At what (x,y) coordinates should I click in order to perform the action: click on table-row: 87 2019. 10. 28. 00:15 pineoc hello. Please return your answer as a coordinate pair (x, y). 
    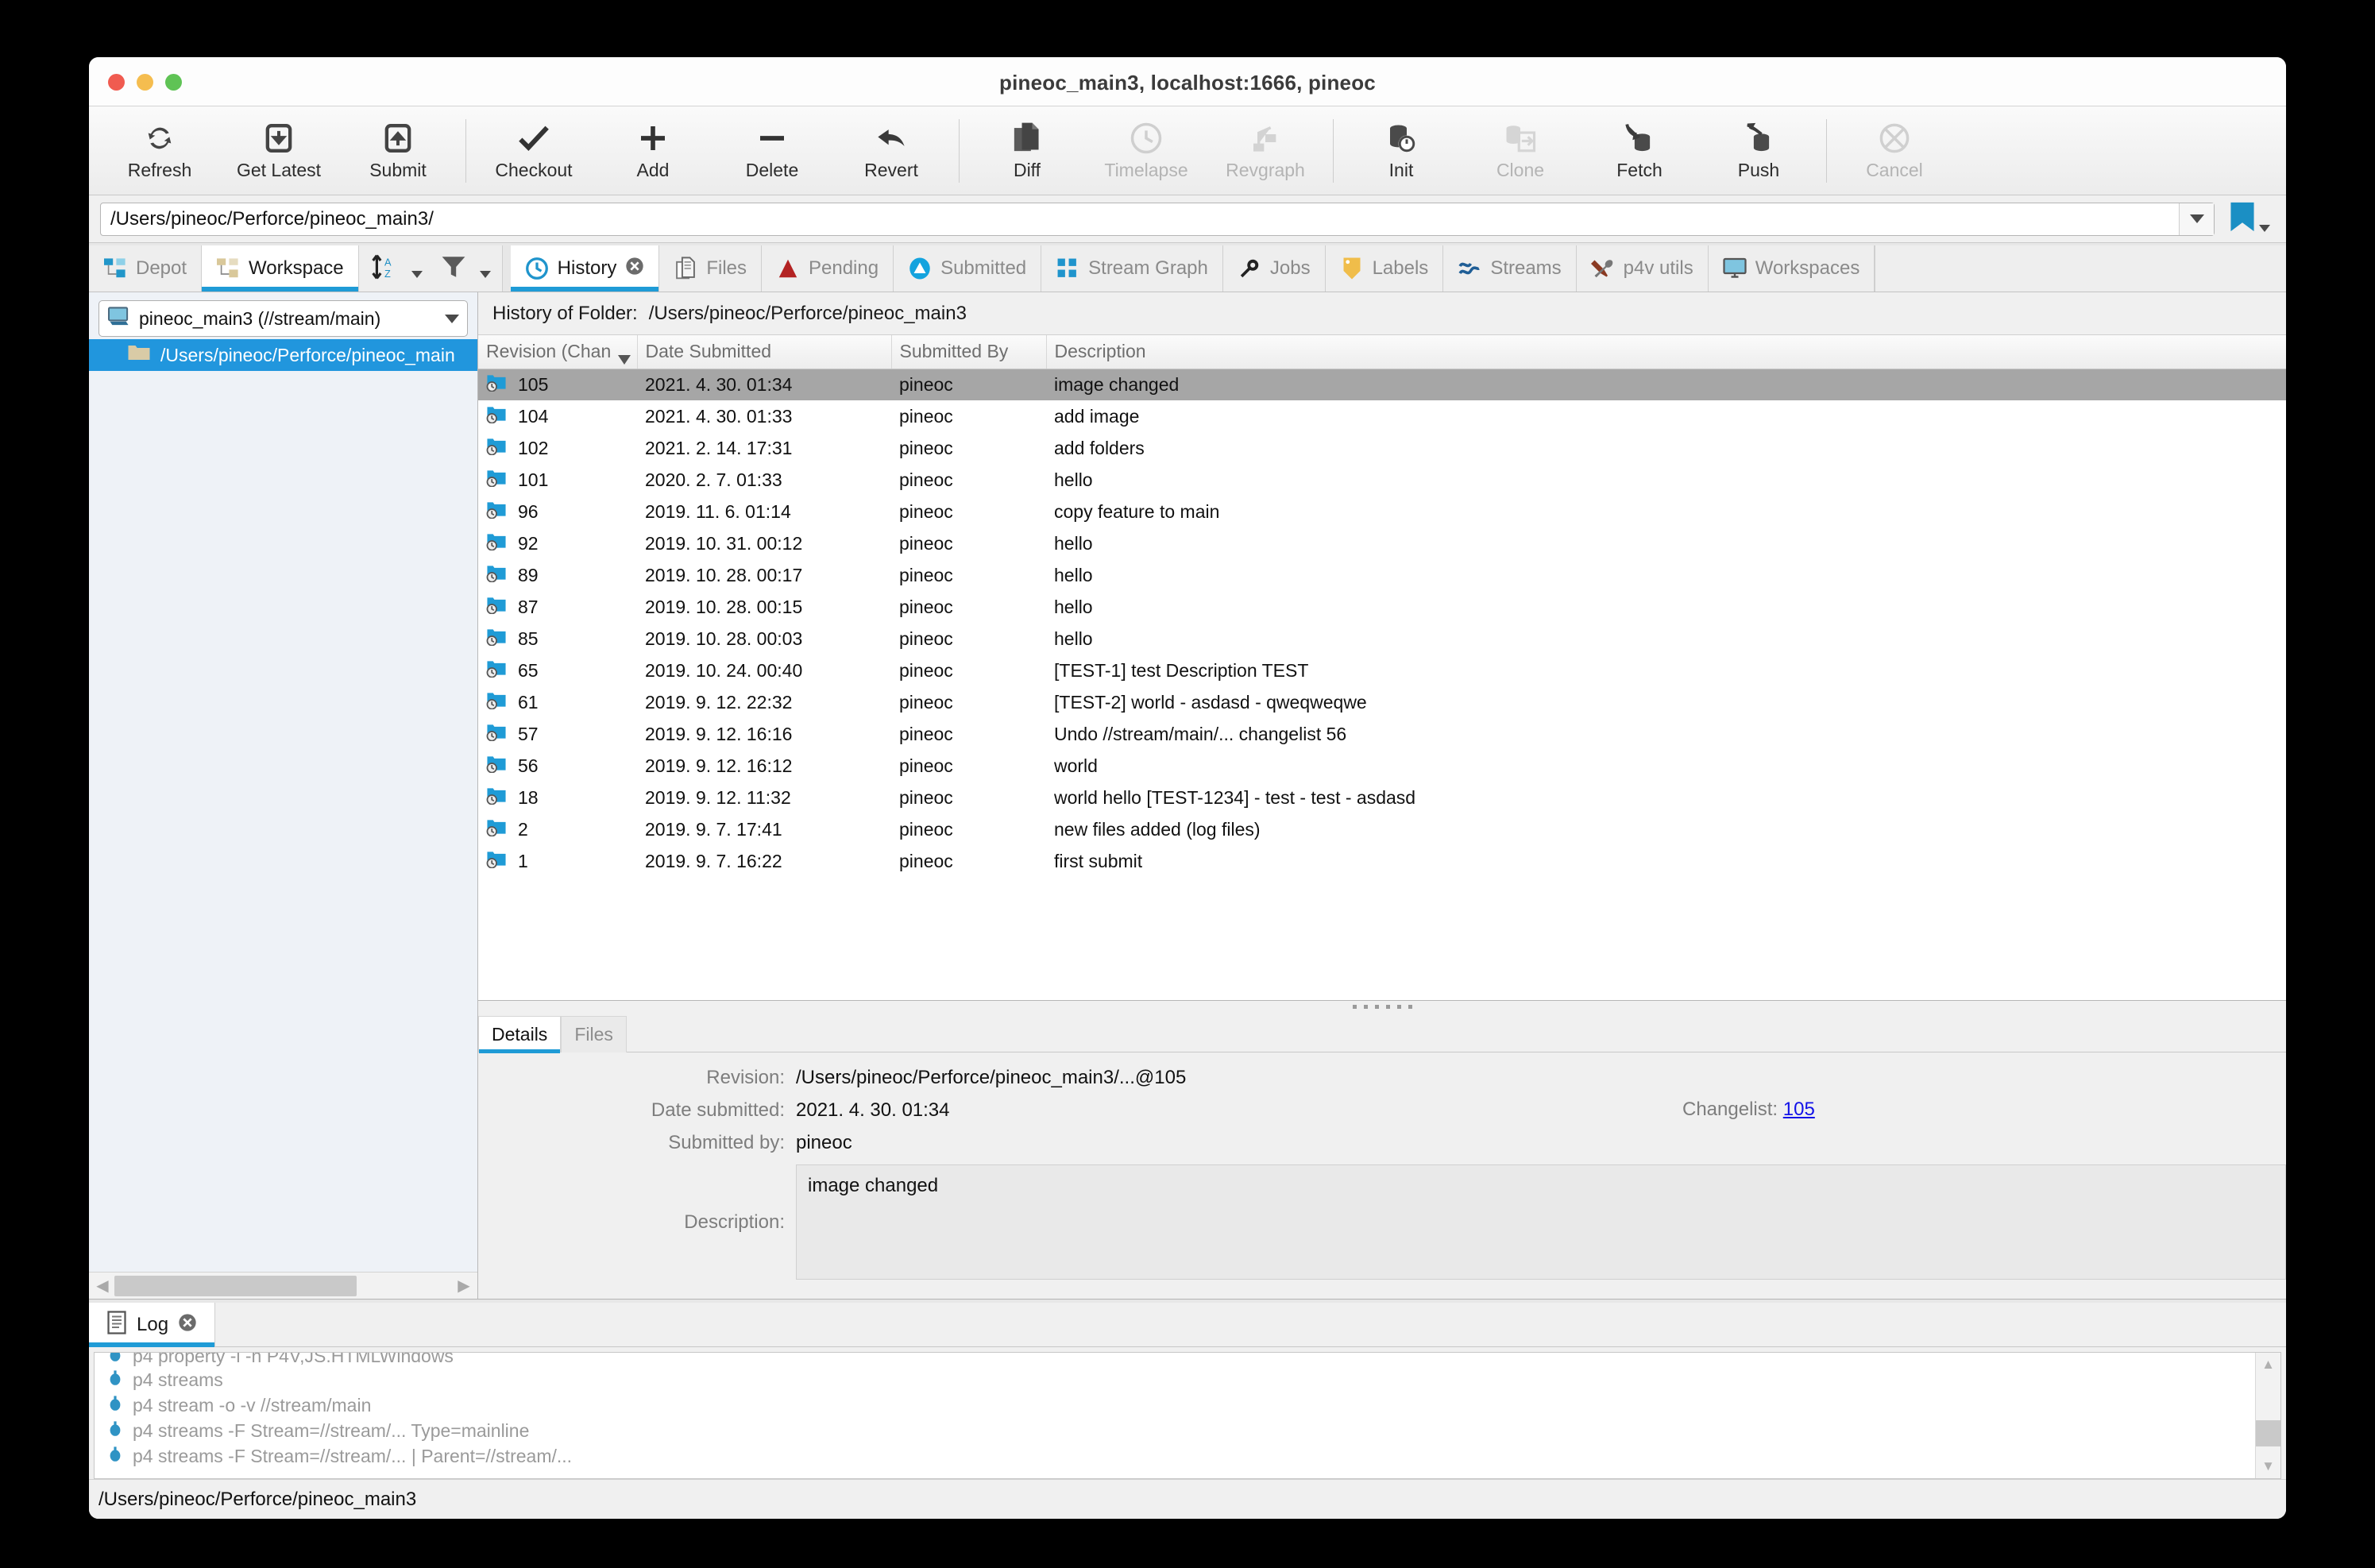
    Looking at the image, I should click on (1382, 607).